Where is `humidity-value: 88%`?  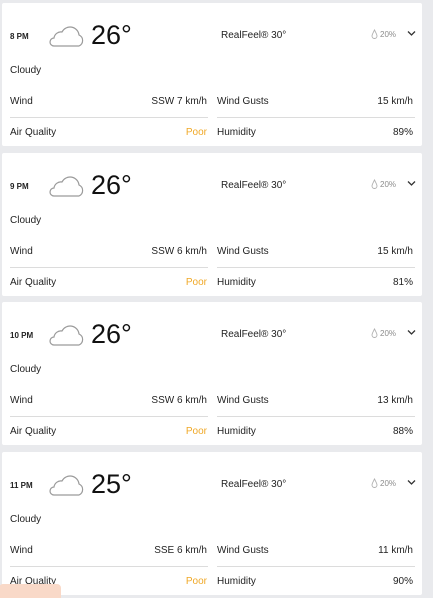 humidity-value: 88% is located at coordinates (402, 431).